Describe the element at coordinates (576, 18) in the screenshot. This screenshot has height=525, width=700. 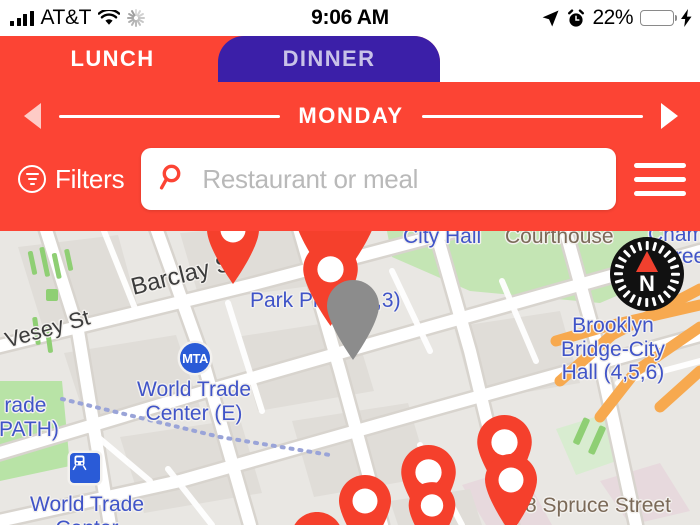
I see `alarm-clock-icon` at that location.